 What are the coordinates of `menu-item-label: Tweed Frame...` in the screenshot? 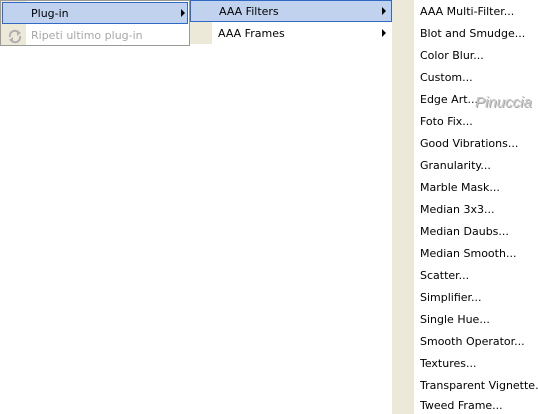 It's located at (461, 405).